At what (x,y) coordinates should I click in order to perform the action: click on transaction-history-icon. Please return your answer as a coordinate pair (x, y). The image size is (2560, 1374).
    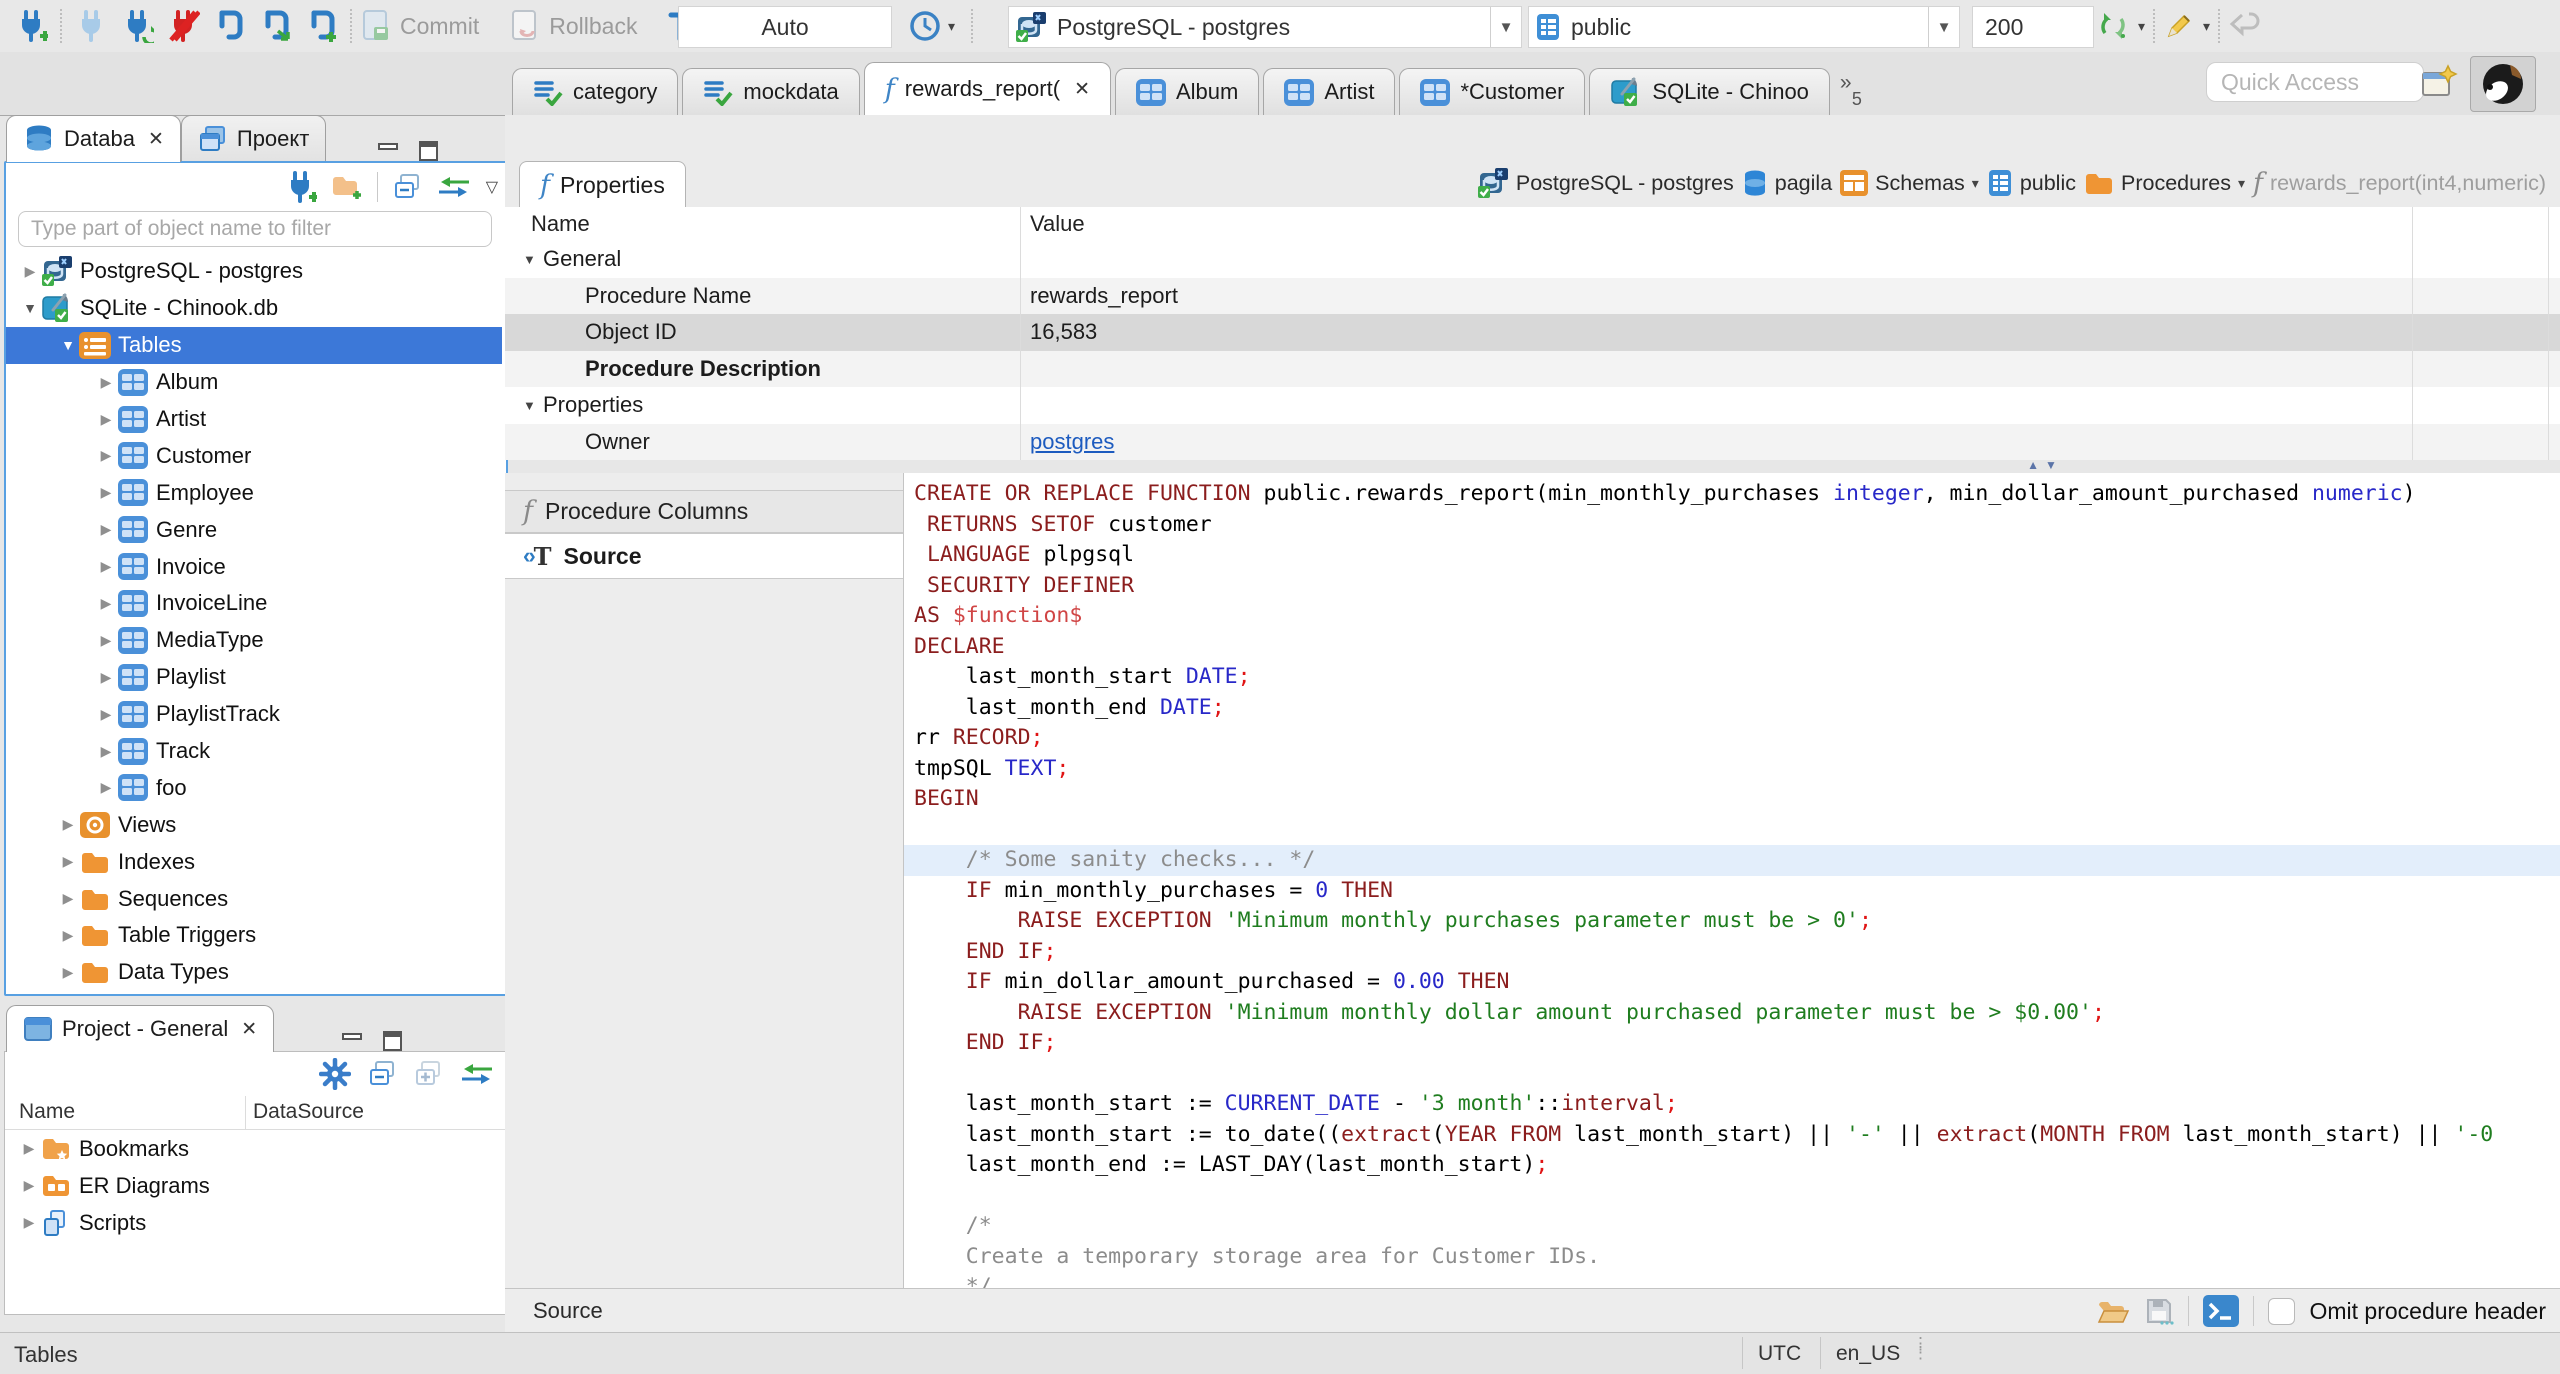
    Looking at the image, I should click on (925, 26).